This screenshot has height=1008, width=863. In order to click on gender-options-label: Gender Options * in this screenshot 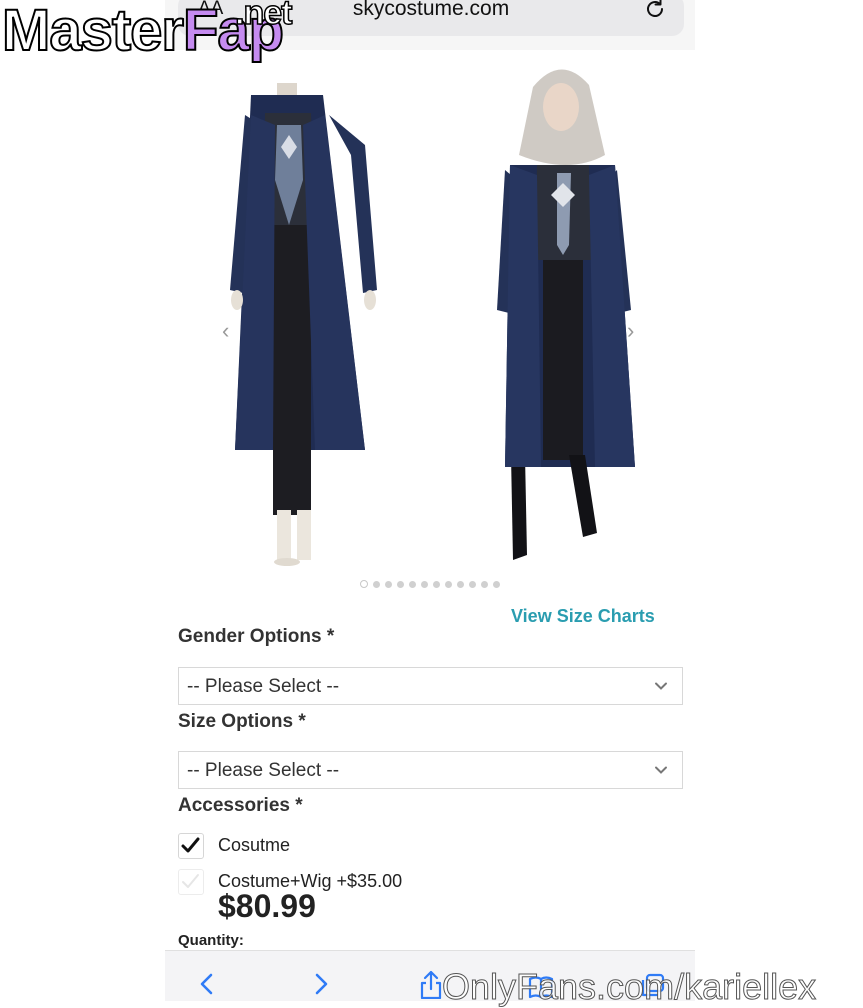, I will do `click(256, 636)`.